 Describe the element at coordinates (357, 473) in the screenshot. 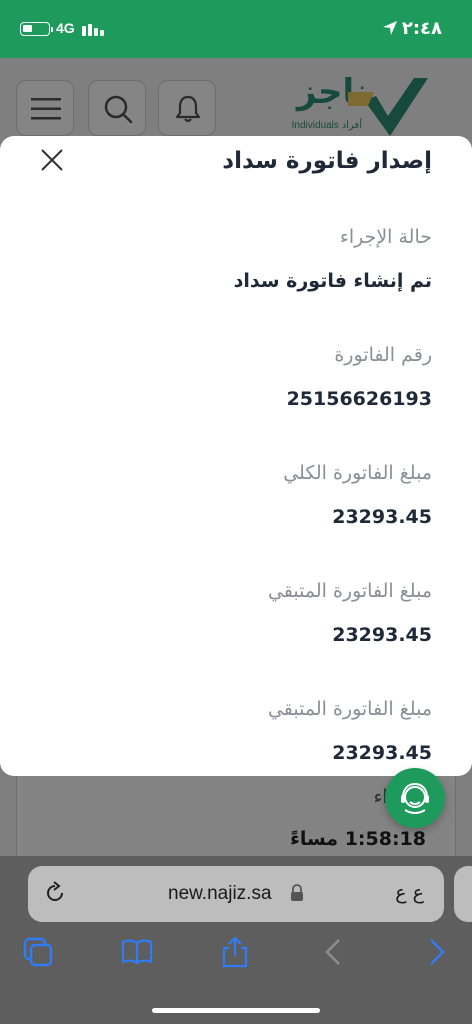

I see `field-label-total-amount: مبلغ الفاتورة الكلي` at that location.